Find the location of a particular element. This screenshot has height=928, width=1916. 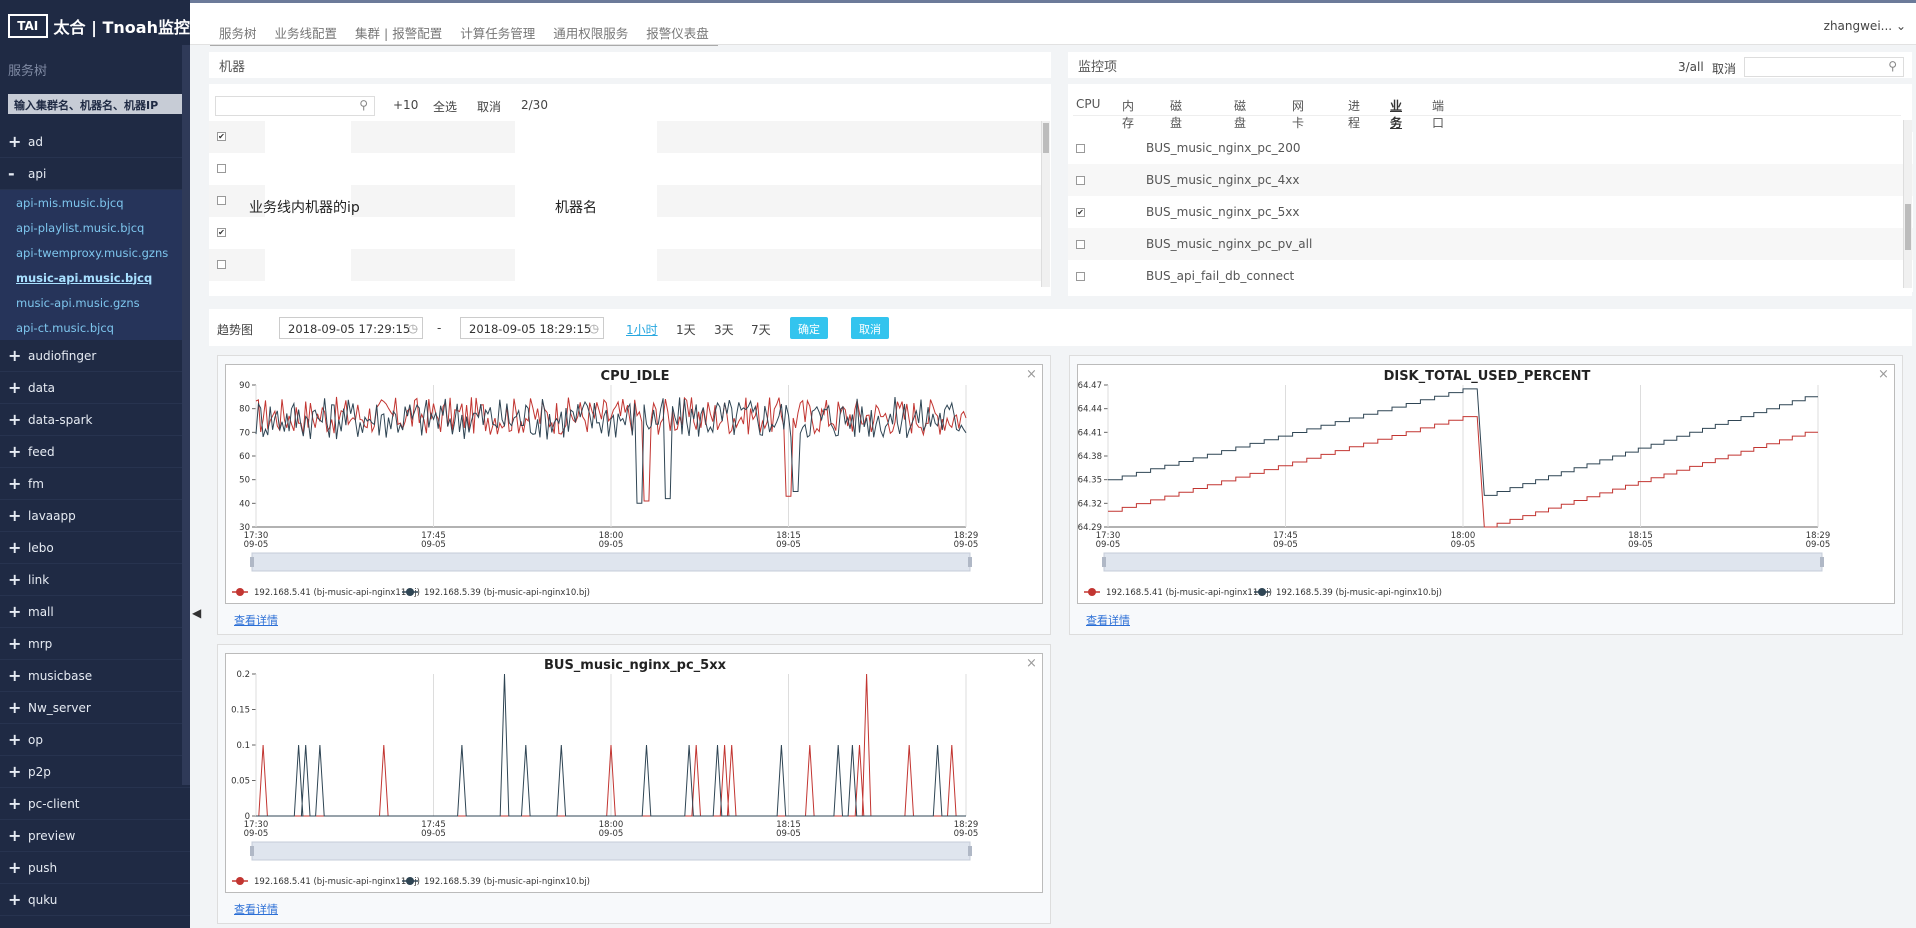

monitor-tab: 端口 is located at coordinates (1438, 114).